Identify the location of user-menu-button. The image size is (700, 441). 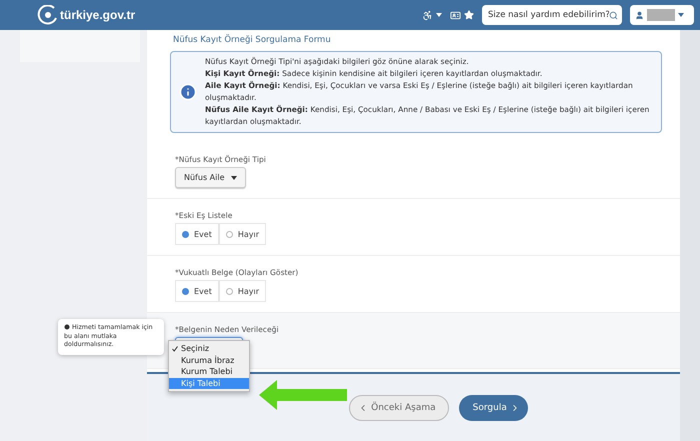
(662, 15).